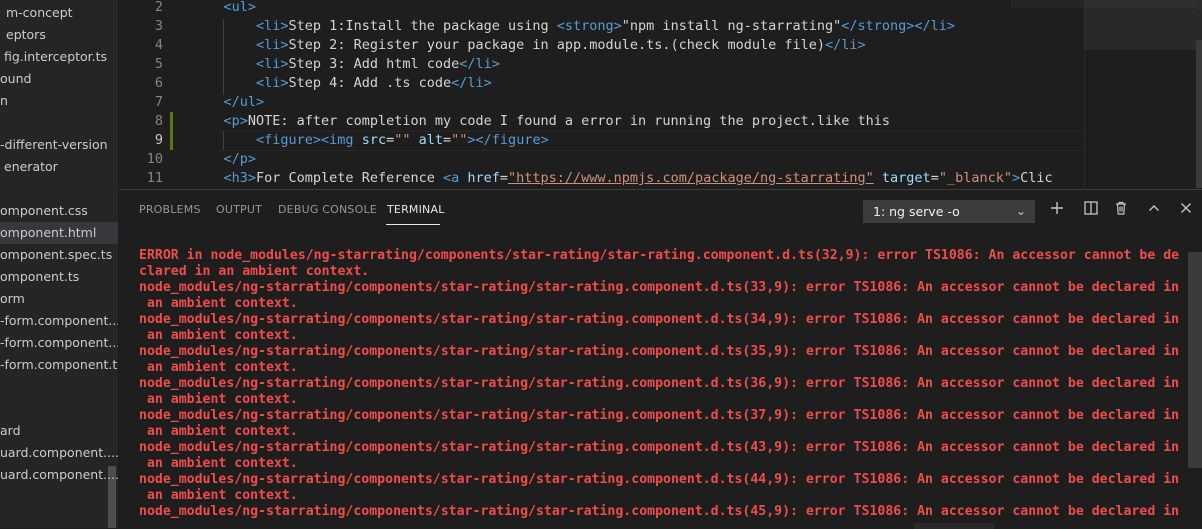 The height and width of the screenshot is (529, 1202). Describe the element at coordinates (459, 140) in the screenshot. I see `code-token: ""` at that location.